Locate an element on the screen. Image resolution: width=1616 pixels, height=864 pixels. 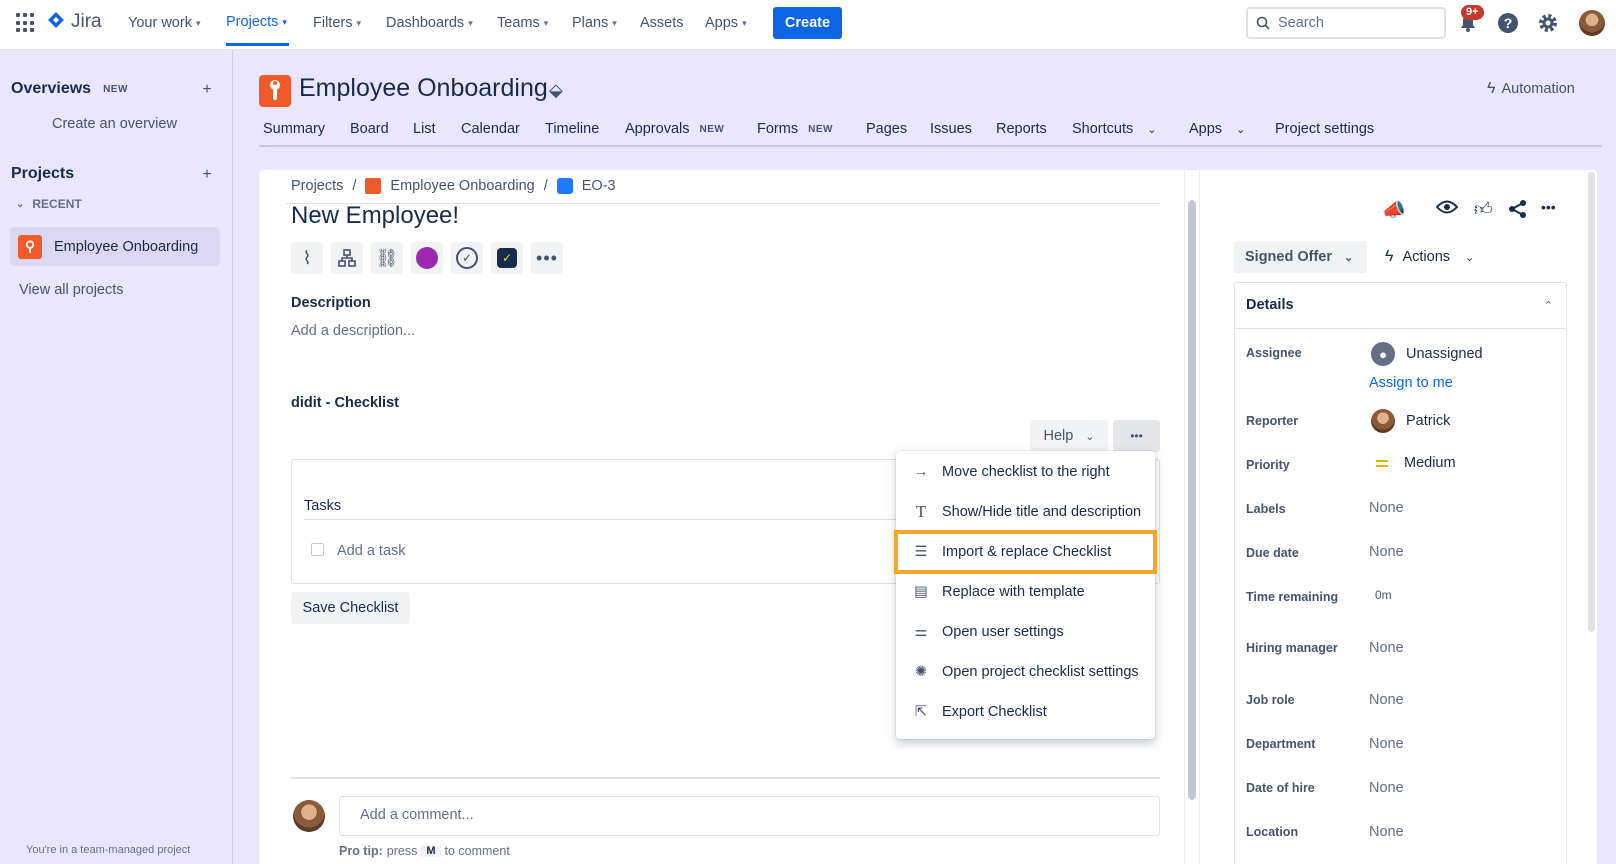
settings-button is located at coordinates (1548, 23).